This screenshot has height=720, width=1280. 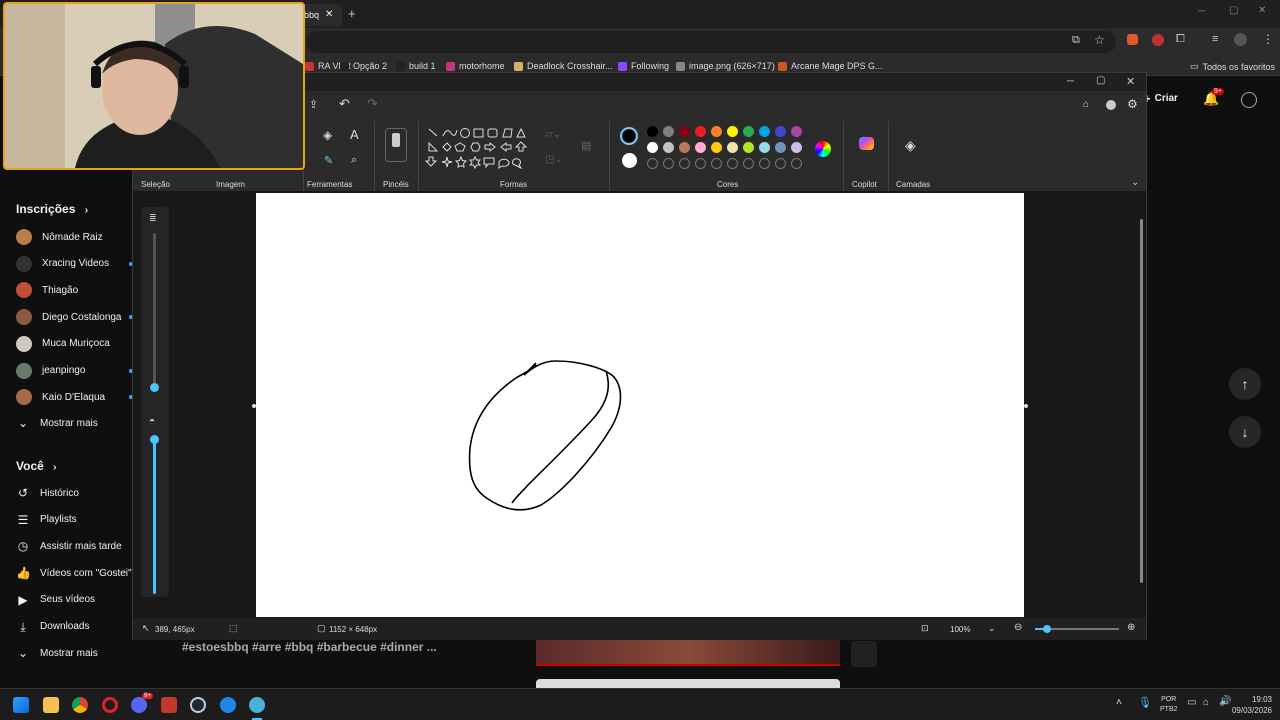 What do you see at coordinates (57, 653) in the screenshot?
I see `show-more-you: ⌄ Mostrar mais` at bounding box center [57, 653].